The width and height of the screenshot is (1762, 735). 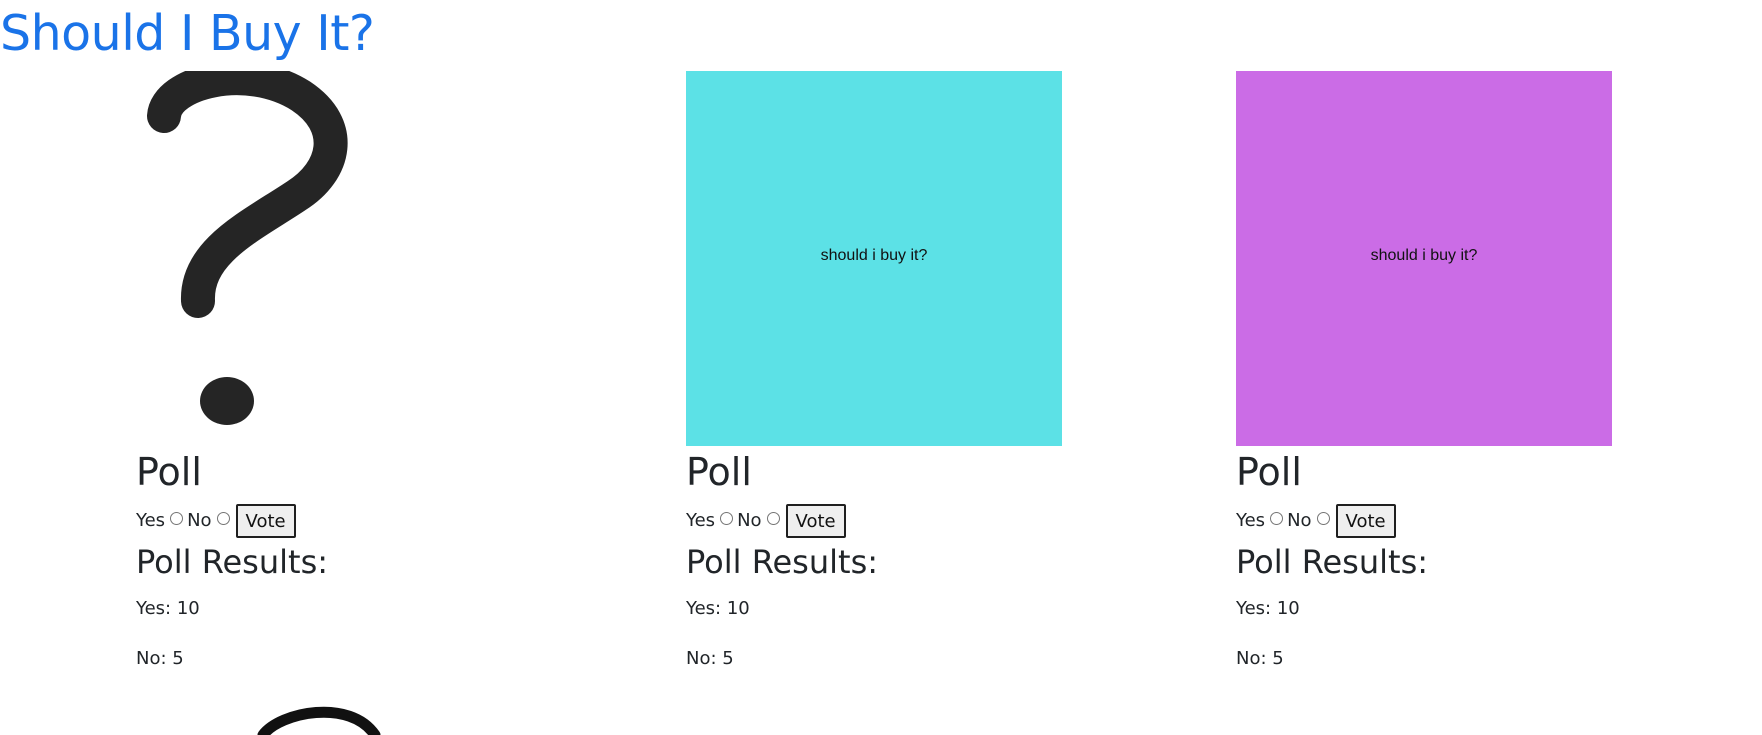 I want to click on next-product-image-partial, so click(x=319, y=720).